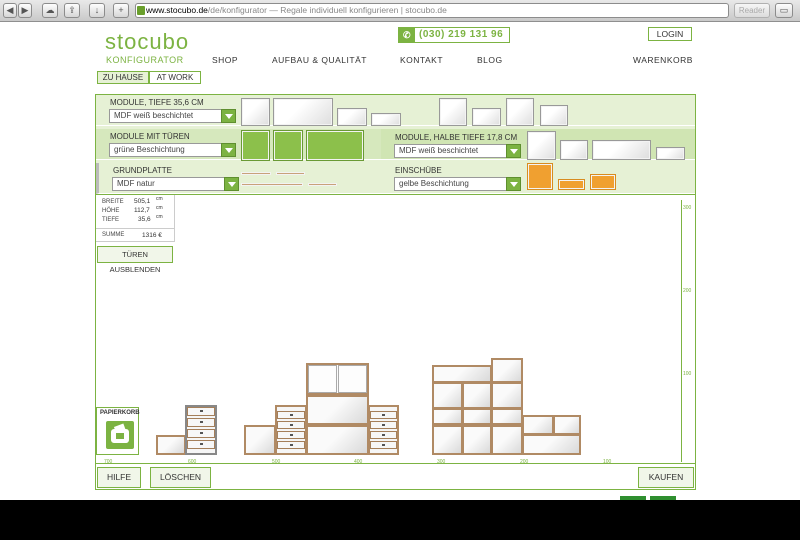 The image size is (800, 540). Describe the element at coordinates (135, 260) in the screenshot. I see `hide-doors-button: TÜREN AUSBLENDEN` at that location.